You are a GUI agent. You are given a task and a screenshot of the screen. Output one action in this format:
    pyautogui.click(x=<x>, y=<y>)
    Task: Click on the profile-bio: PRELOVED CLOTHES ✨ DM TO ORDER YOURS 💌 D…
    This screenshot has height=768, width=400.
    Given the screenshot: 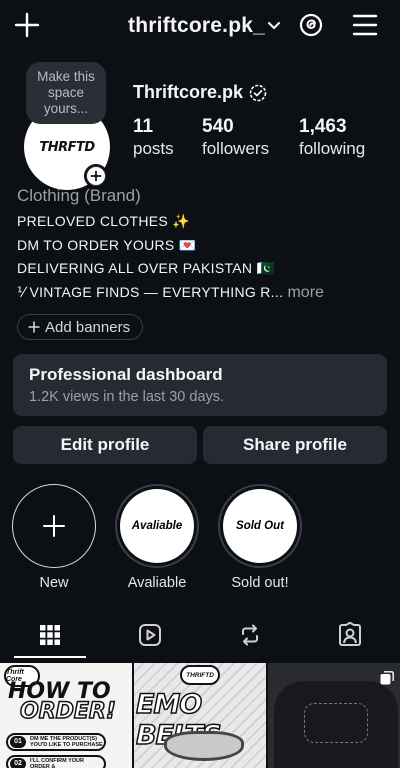 What is the action you would take?
    pyautogui.click(x=202, y=257)
    